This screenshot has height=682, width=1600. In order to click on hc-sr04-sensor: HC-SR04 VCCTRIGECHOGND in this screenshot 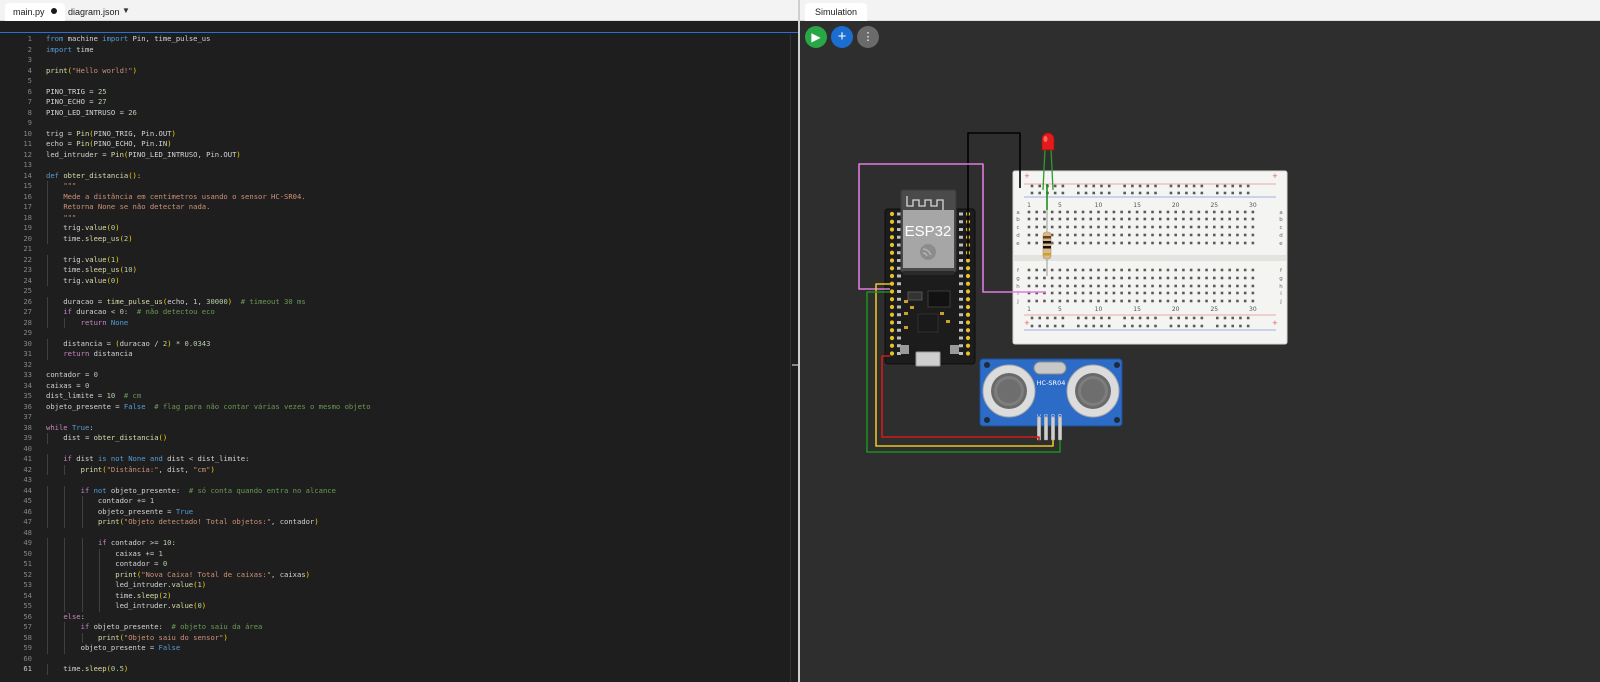, I will do `click(1051, 399)`.